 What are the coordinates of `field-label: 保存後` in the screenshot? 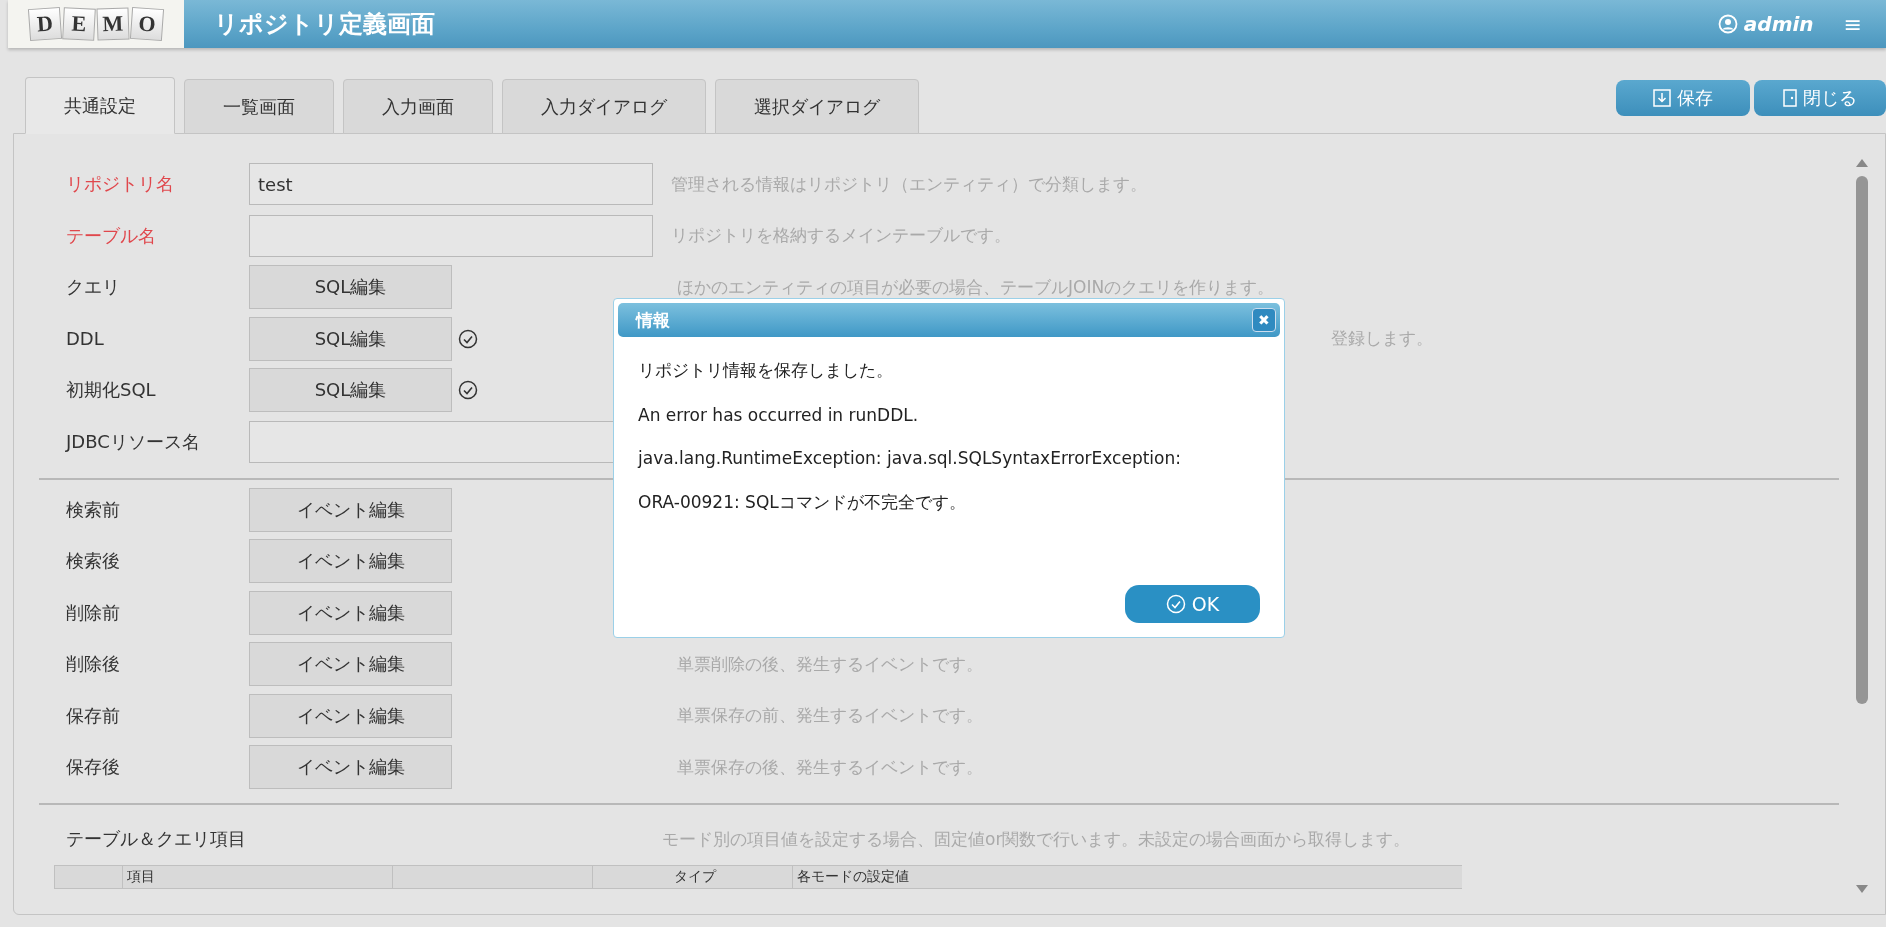 It's located at (93, 767).